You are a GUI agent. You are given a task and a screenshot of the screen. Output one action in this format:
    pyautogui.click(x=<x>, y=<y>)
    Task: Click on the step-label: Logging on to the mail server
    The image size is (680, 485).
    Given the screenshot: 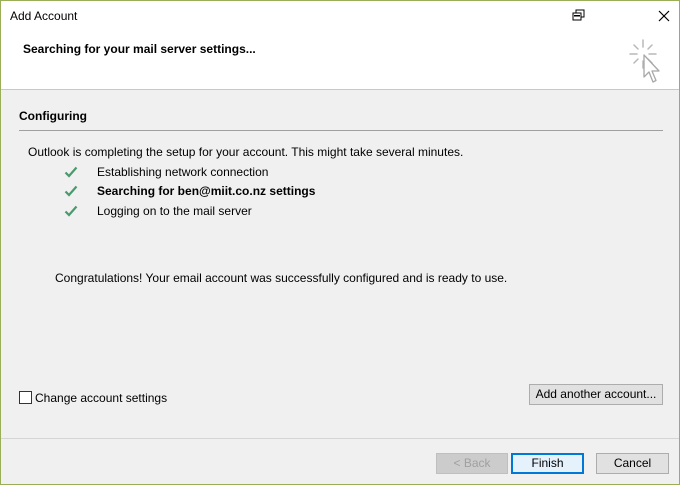 What is the action you would take?
    pyautogui.click(x=174, y=211)
    